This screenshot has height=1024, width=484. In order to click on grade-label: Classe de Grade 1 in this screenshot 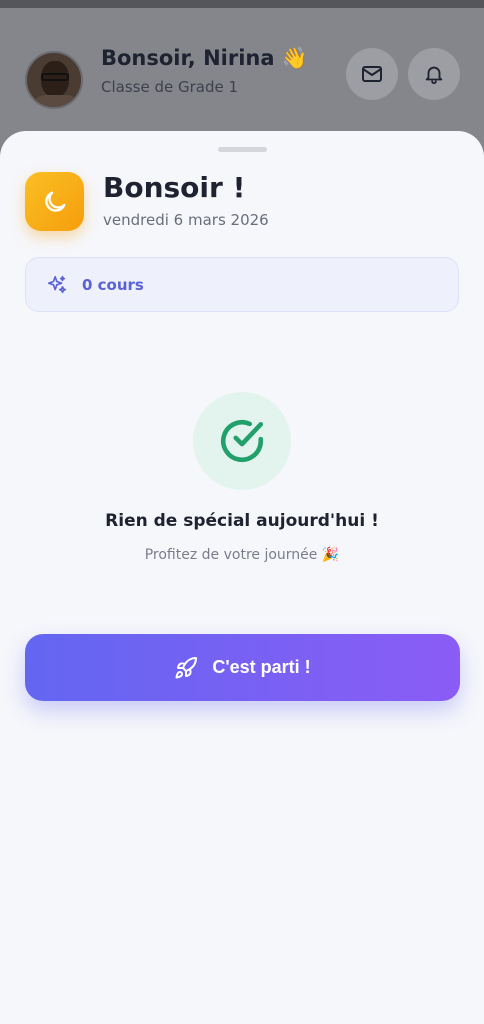, I will do `click(170, 87)`.